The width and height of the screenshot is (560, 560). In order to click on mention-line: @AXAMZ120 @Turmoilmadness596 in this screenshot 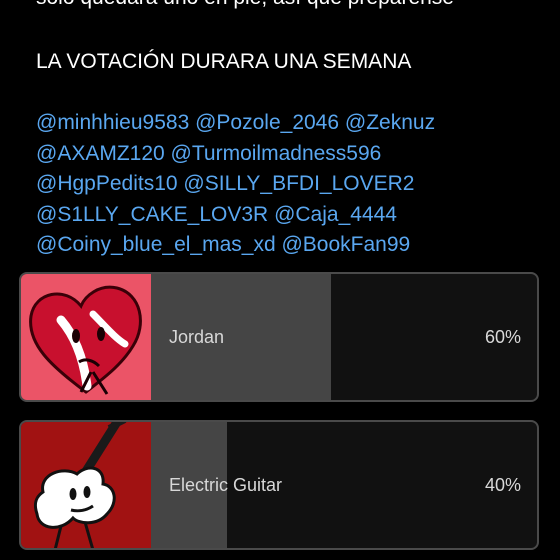, I will do `click(298, 154)`.